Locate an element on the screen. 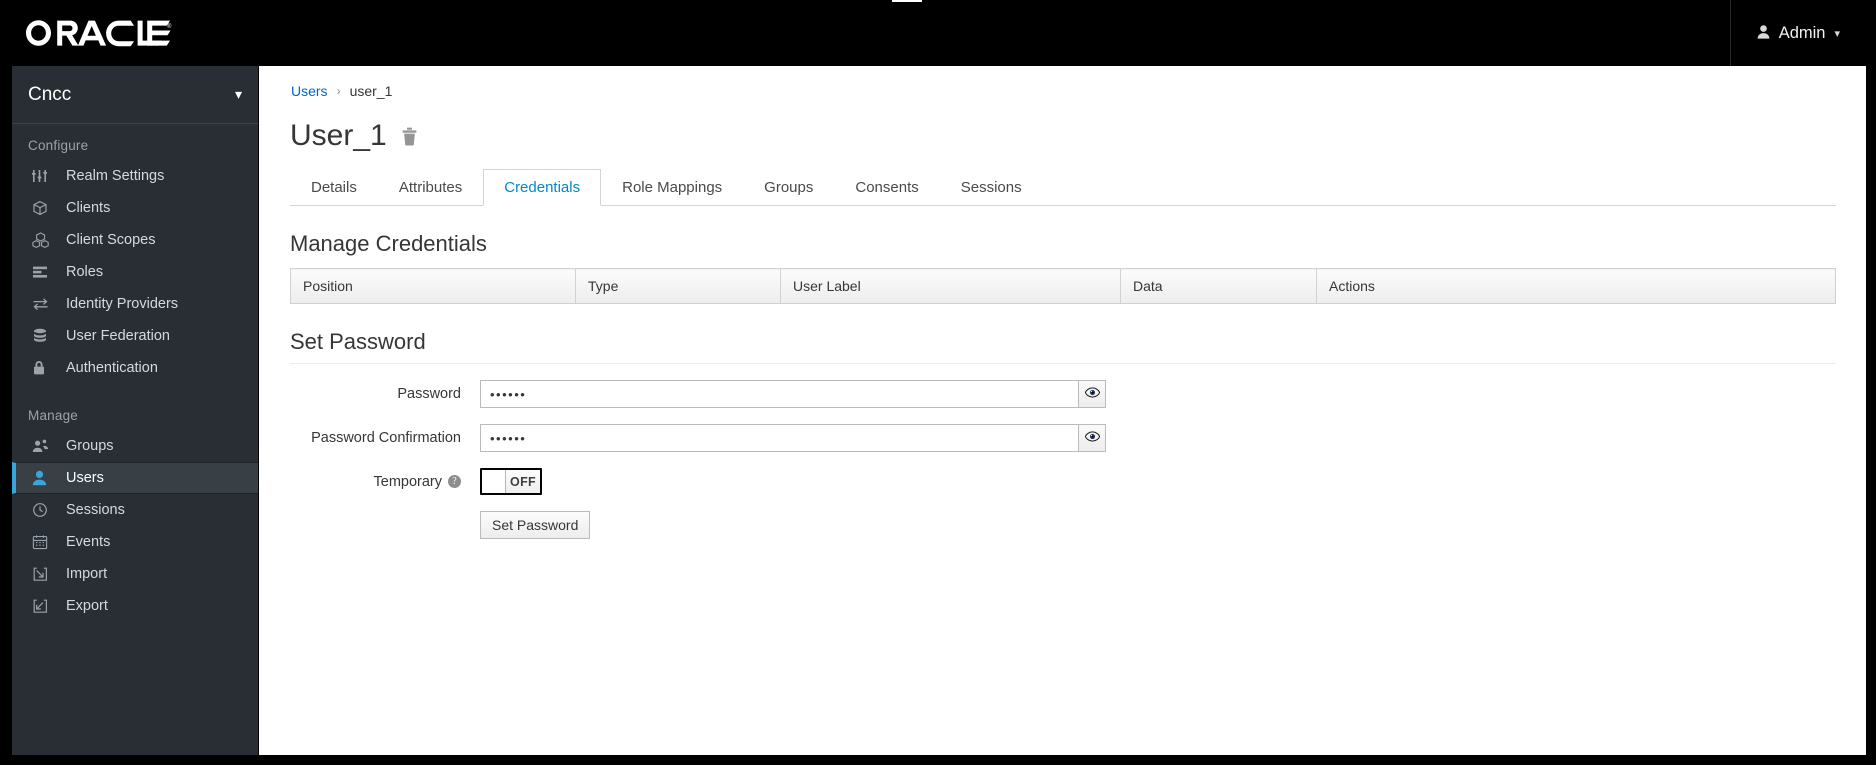  sidebar-item-label: Export is located at coordinates (87, 606).